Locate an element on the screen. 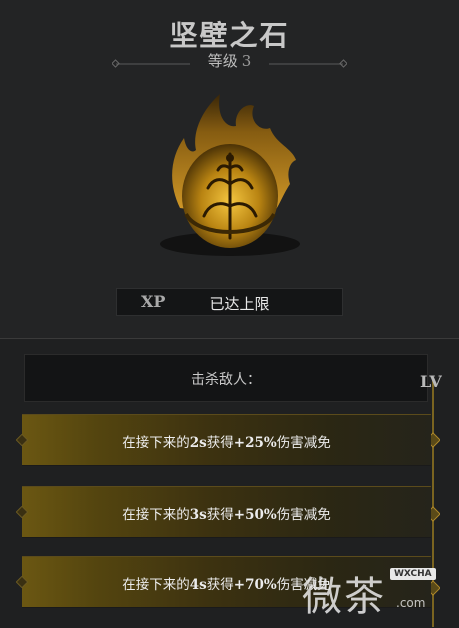  item-title: 坚壁之石 is located at coordinates (229, 35).